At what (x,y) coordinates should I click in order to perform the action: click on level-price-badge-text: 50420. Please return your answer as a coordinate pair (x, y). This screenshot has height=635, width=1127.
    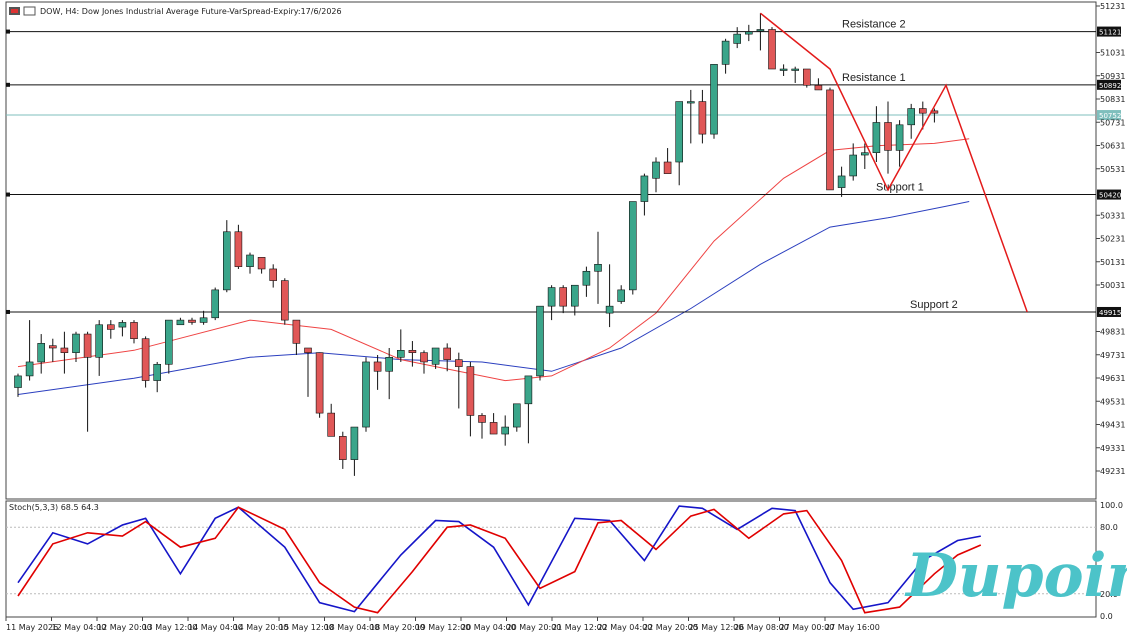
    Looking at the image, I should click on (1110, 196).